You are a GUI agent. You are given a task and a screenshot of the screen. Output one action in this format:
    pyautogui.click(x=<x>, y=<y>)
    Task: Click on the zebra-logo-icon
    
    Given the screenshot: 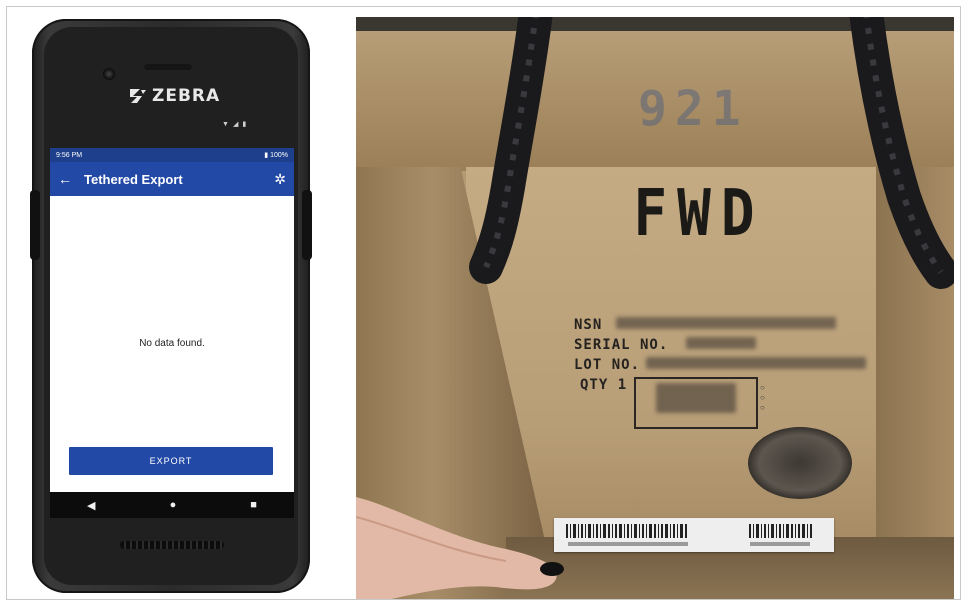 What is the action you would take?
    pyautogui.click(x=138, y=96)
    